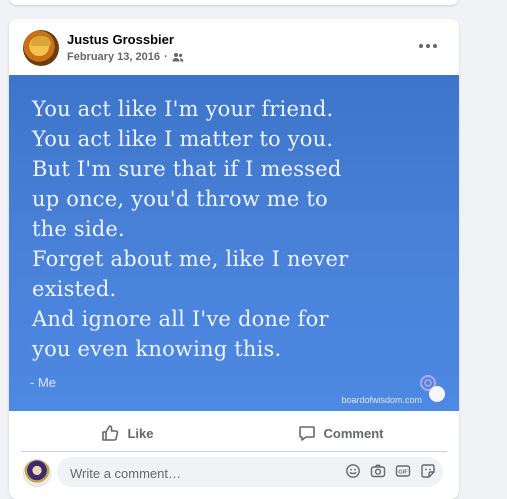 Image resolution: width=507 pixels, height=499 pixels. I want to click on svg-text: GIF, so click(403, 472).